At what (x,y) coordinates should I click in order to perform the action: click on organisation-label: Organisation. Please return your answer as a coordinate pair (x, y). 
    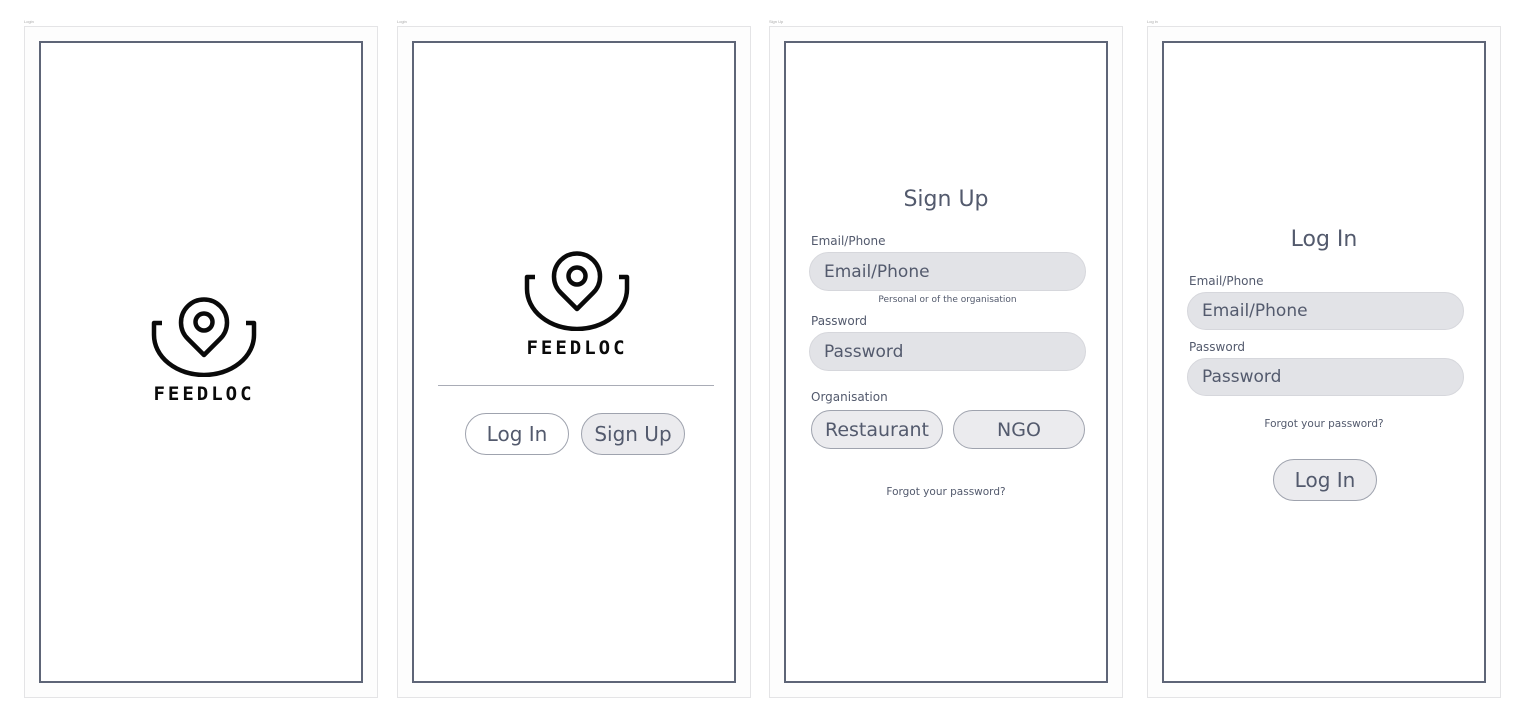
    Looking at the image, I should click on (849, 397).